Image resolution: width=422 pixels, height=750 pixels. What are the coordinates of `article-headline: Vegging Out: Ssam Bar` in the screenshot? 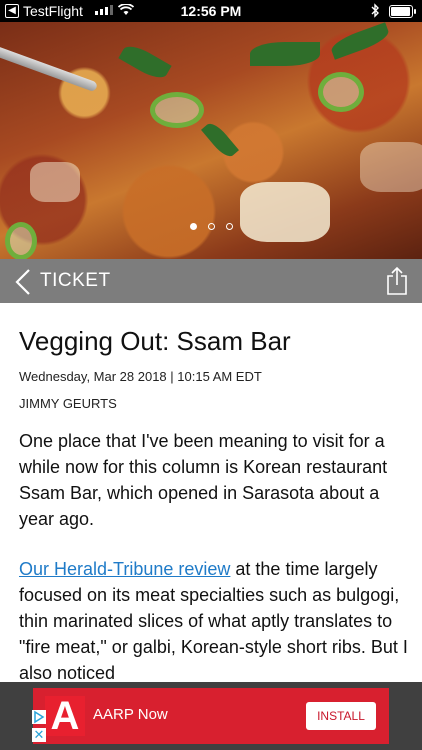 It's located at (155, 341).